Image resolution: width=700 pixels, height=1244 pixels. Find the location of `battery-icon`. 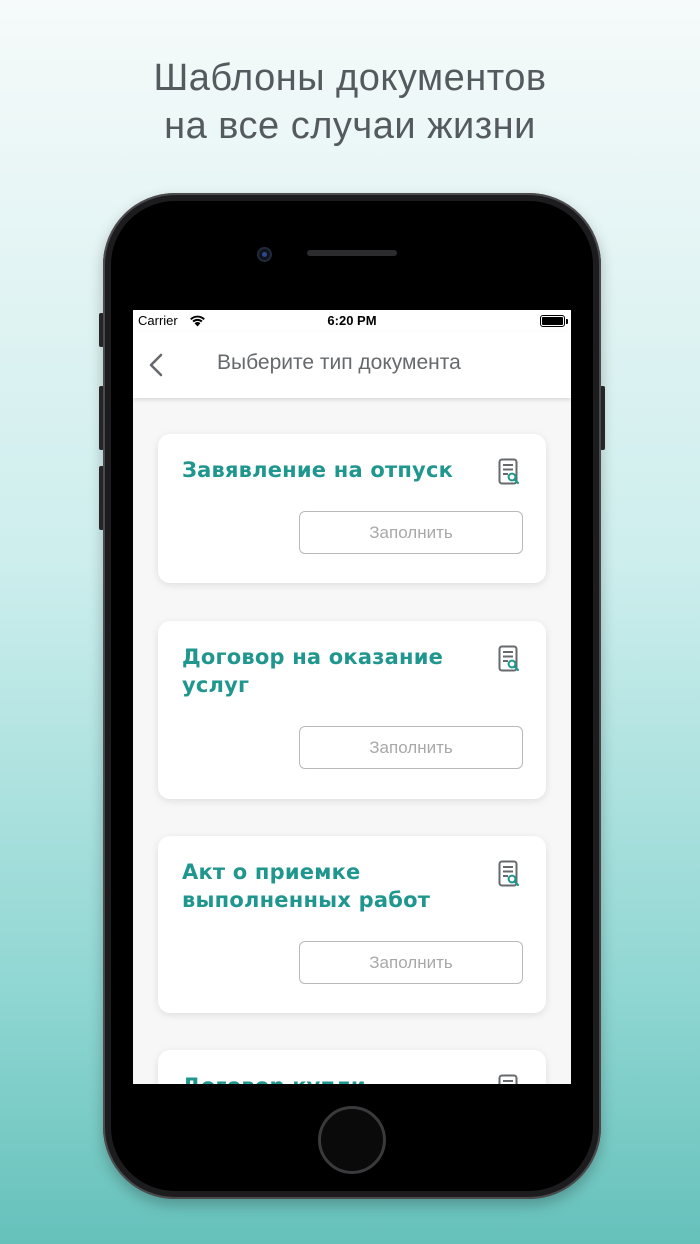

battery-icon is located at coordinates (554, 321).